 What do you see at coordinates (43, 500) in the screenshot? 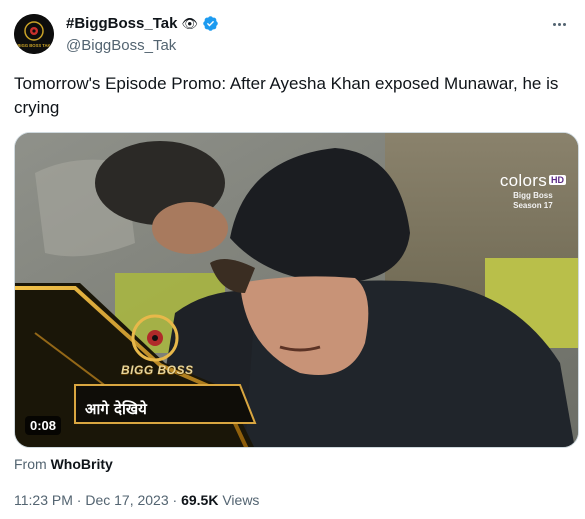
I see `tweet-time: 11:23 PM` at bounding box center [43, 500].